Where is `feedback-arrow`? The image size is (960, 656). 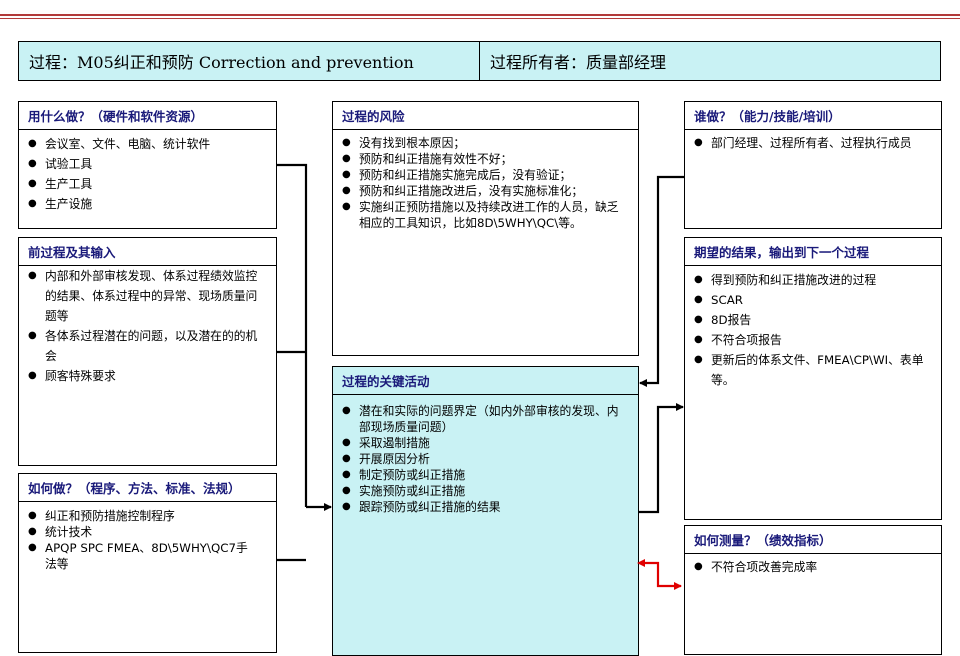 feedback-arrow is located at coordinates (659, 574).